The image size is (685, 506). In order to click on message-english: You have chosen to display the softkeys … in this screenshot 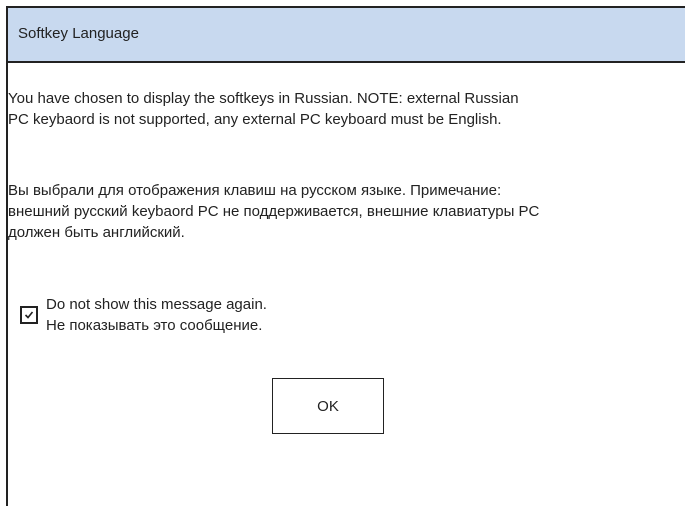, I will do `click(263, 109)`.